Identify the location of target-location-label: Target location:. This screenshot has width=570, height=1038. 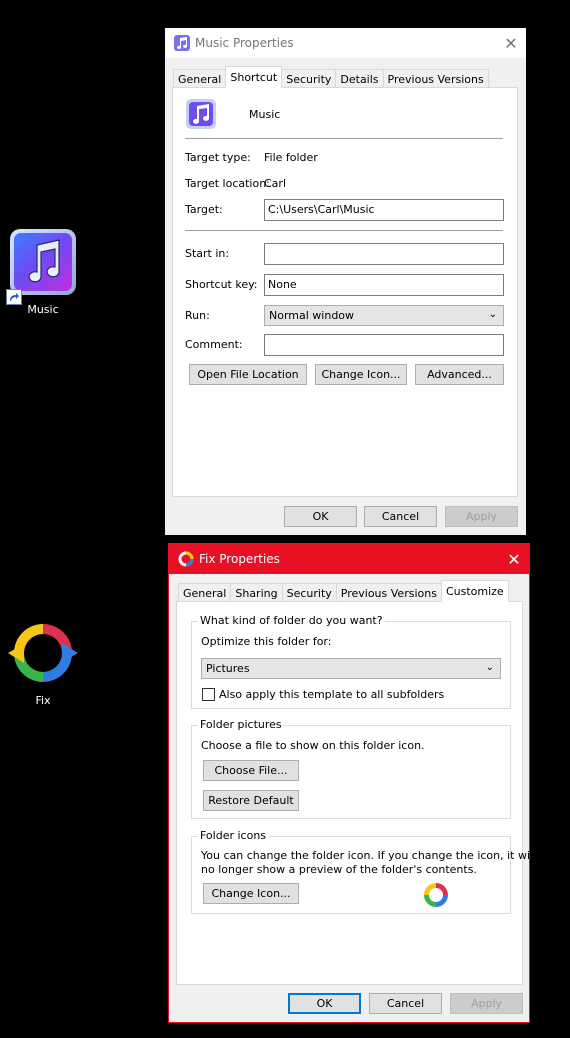
(227, 183).